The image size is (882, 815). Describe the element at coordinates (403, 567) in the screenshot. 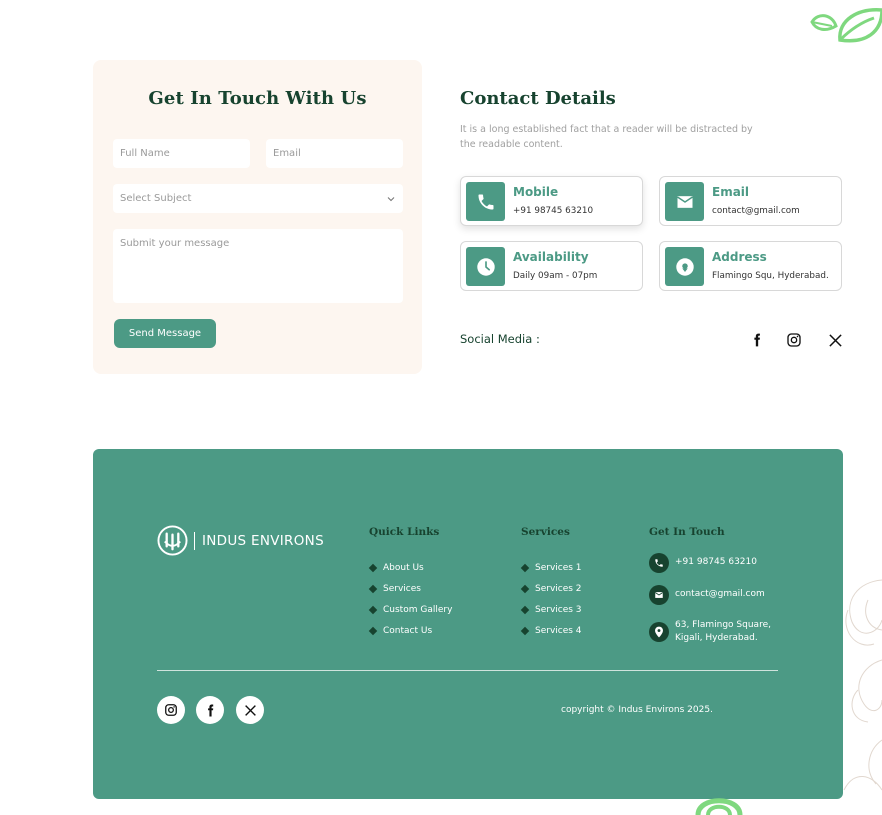

I see `quick-link-label: About Us` at that location.